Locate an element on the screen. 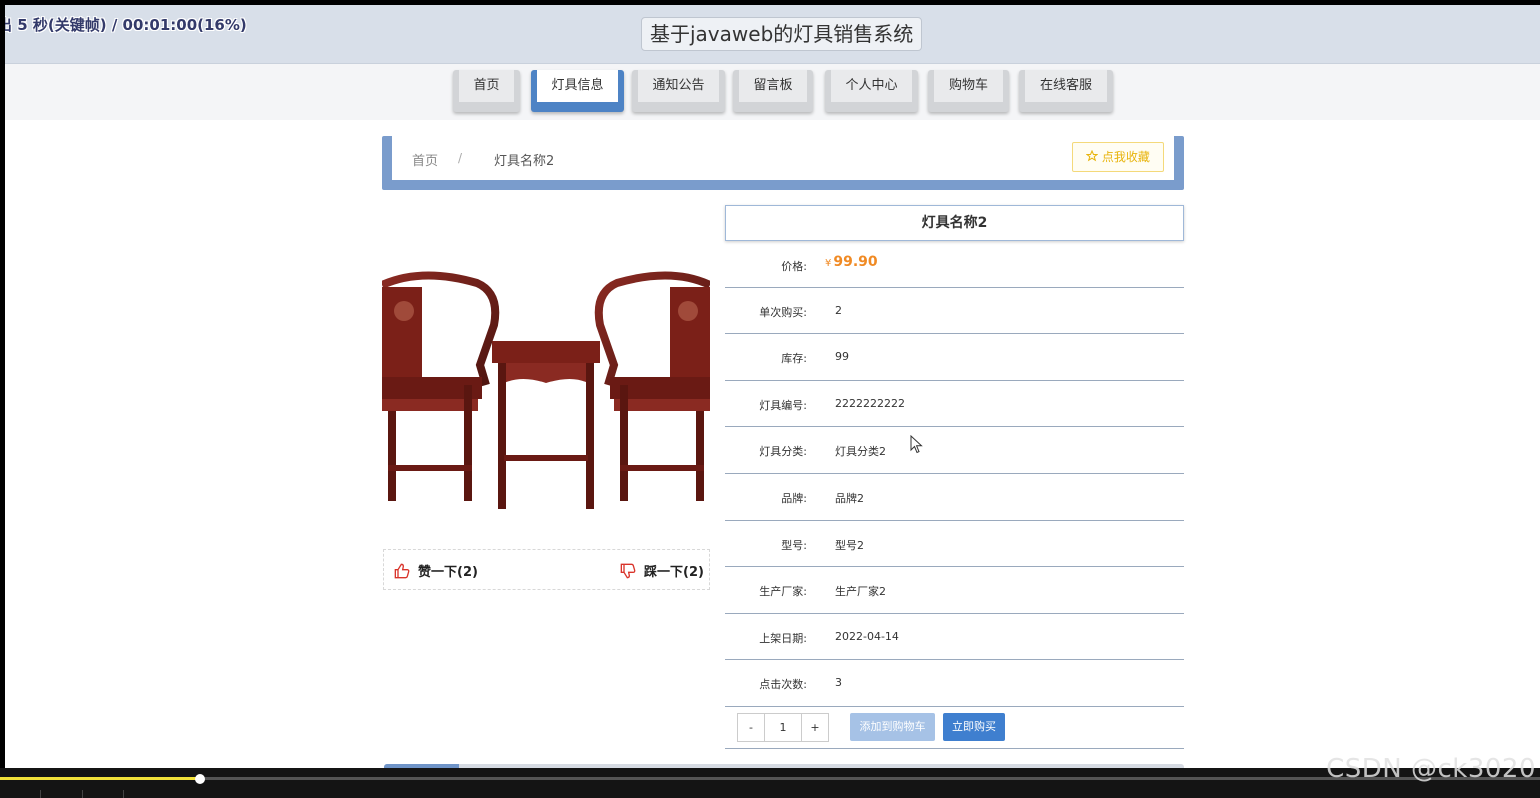 The height and width of the screenshot is (798, 1540). thumbs-up-icon is located at coordinates (402, 570).